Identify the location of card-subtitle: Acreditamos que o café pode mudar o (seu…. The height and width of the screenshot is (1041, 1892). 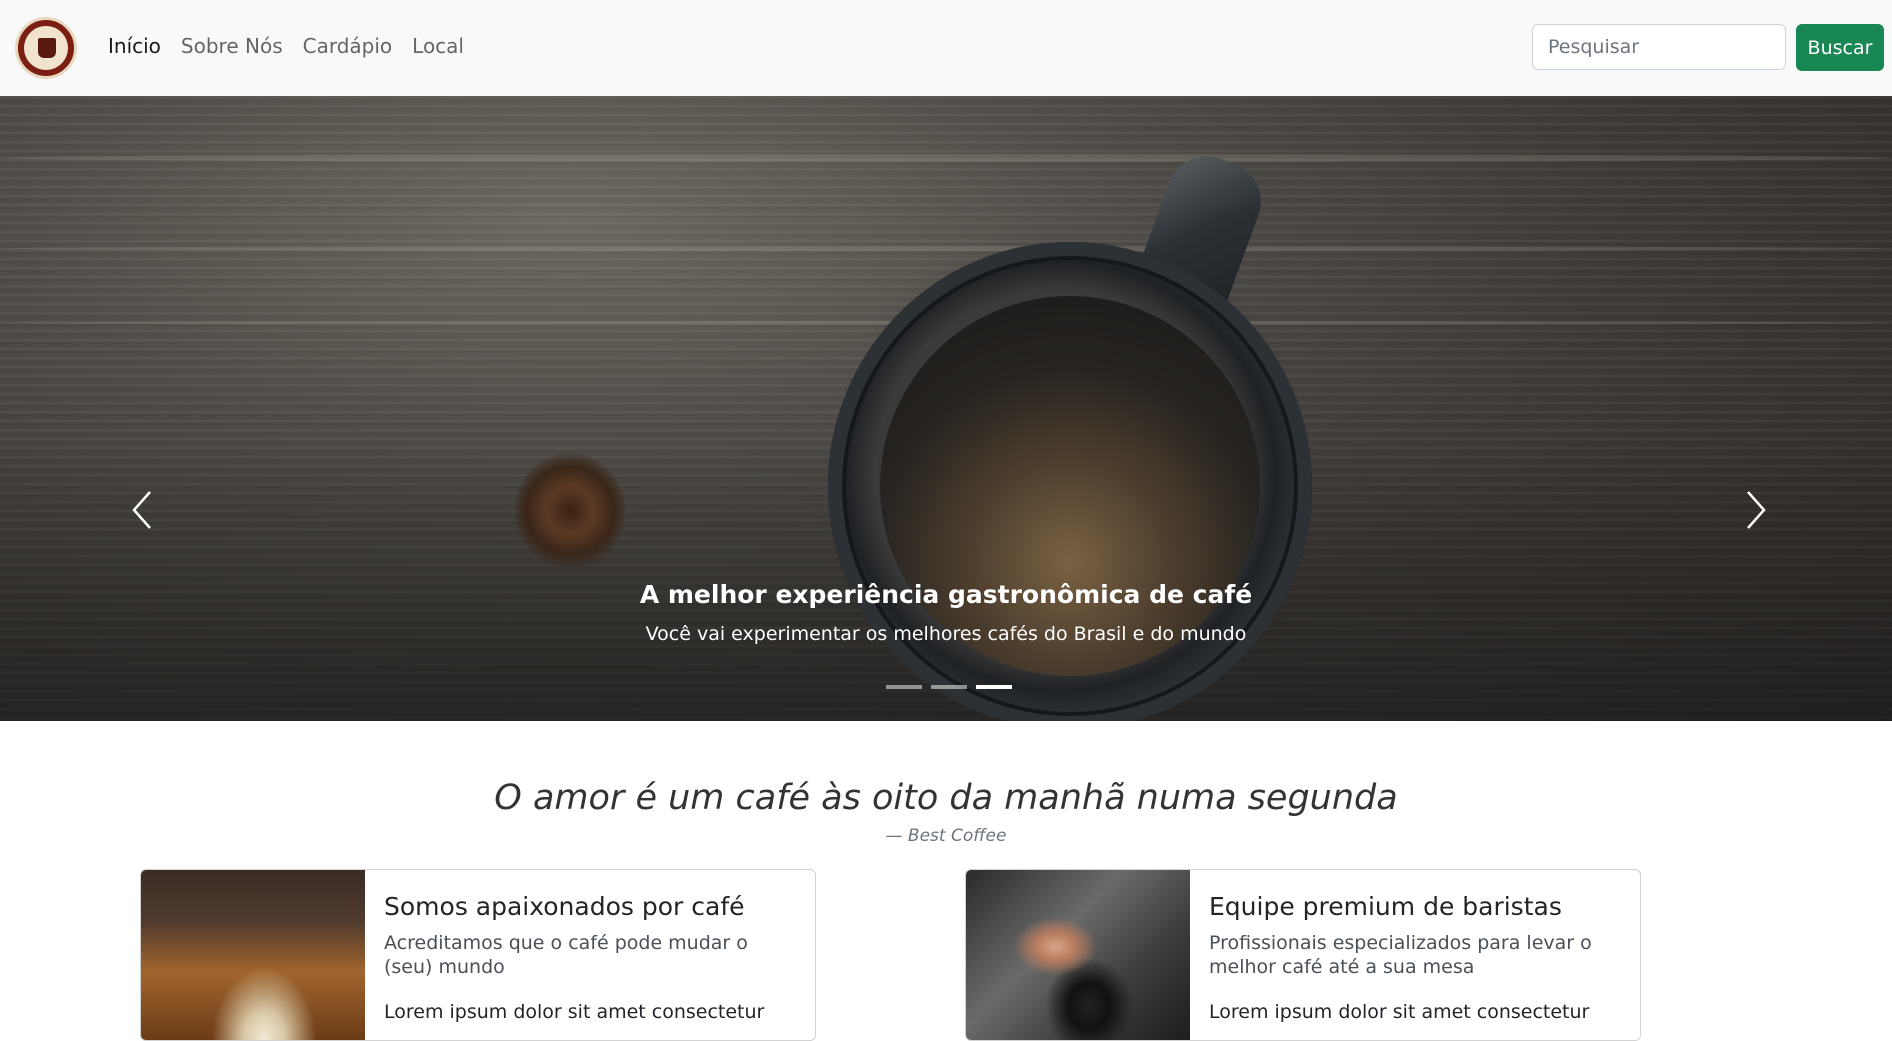
(566, 955).